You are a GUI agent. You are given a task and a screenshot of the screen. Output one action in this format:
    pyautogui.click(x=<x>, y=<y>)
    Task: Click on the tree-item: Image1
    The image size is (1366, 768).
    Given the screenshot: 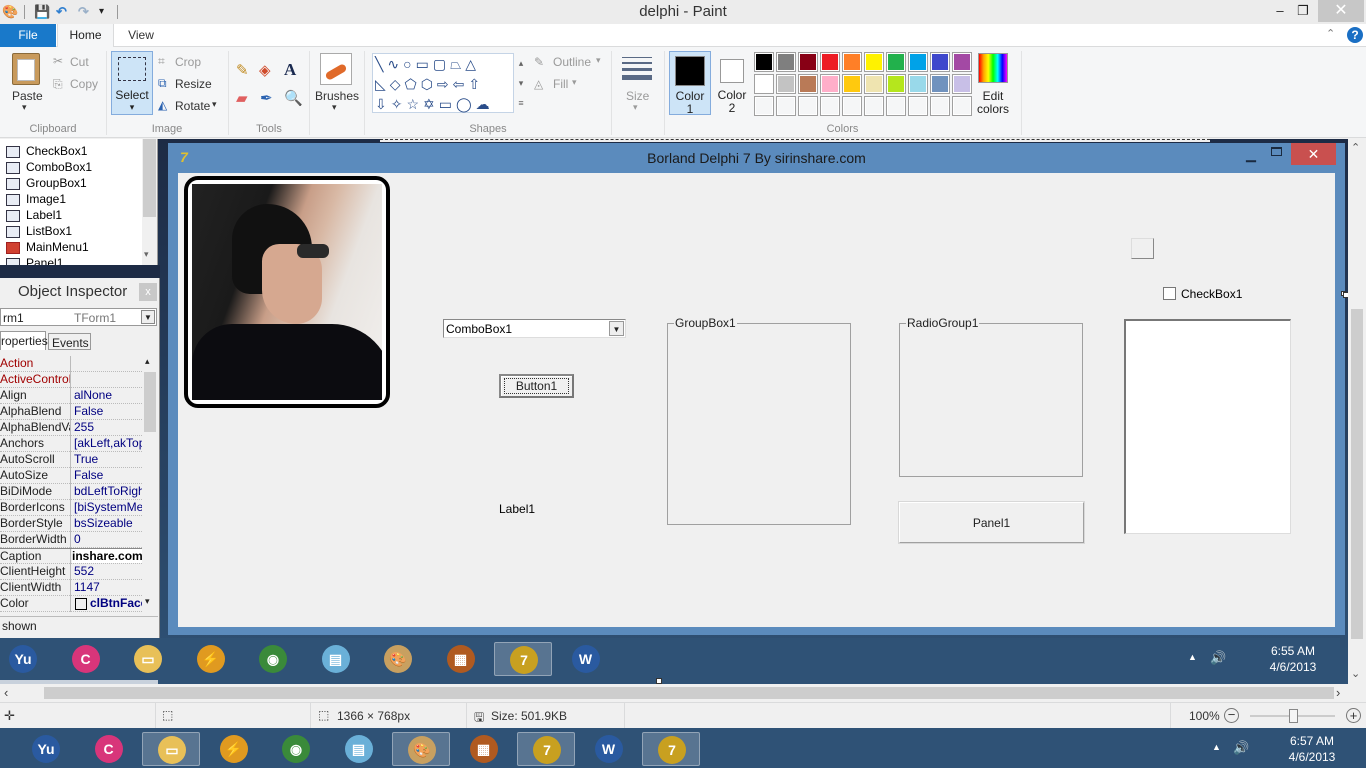 What is the action you would take?
    pyautogui.click(x=36, y=200)
    